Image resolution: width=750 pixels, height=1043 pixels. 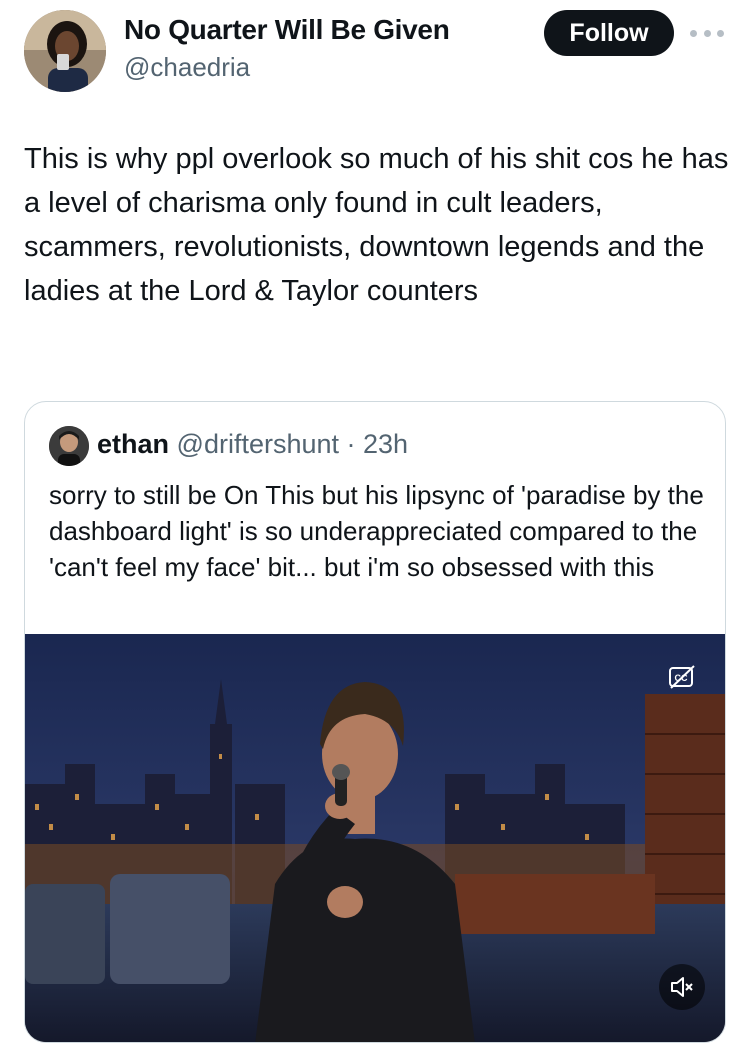 I want to click on cc-glyph: CC, so click(x=682, y=677).